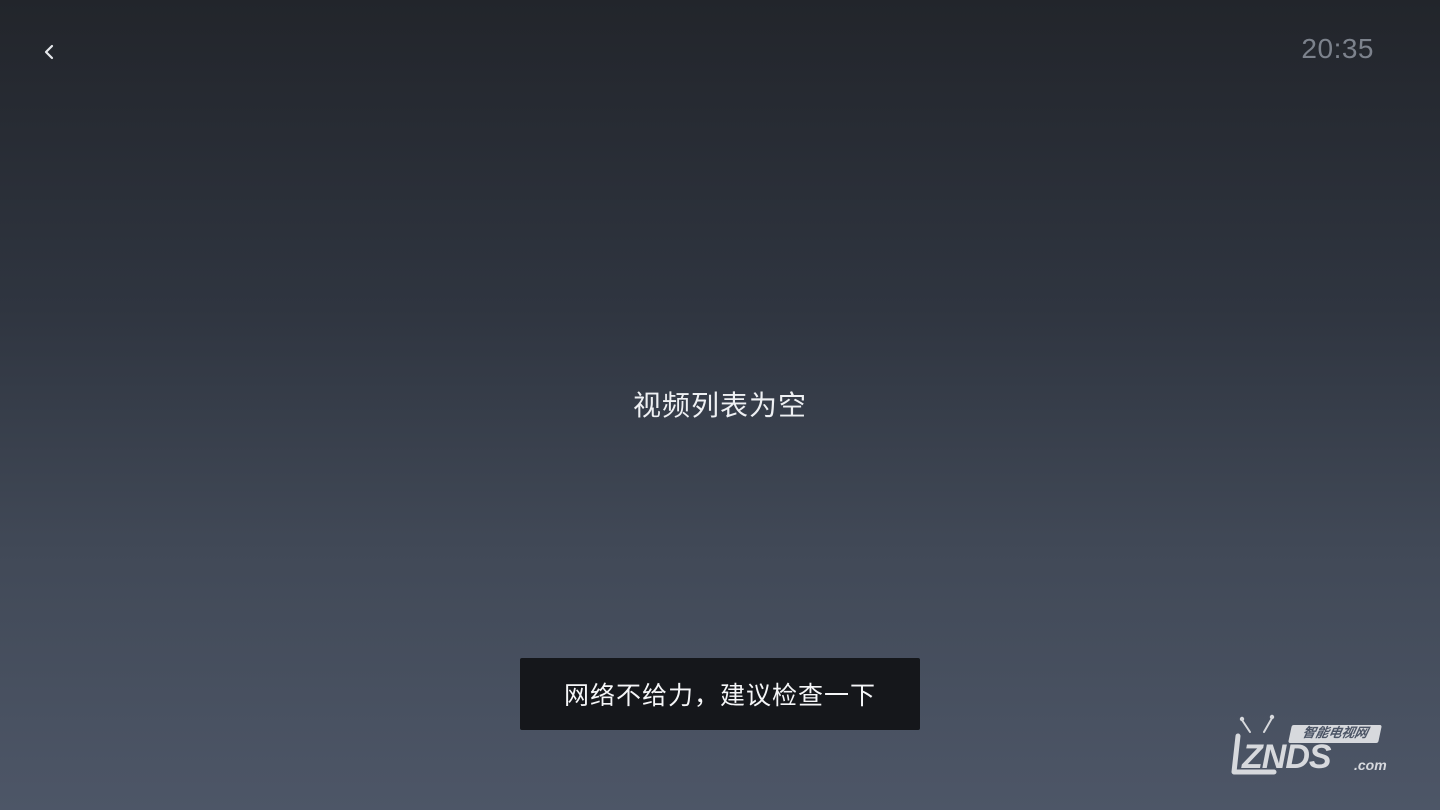  Describe the element at coordinates (1337, 48) in the screenshot. I see `status-clock: 20:35` at that location.